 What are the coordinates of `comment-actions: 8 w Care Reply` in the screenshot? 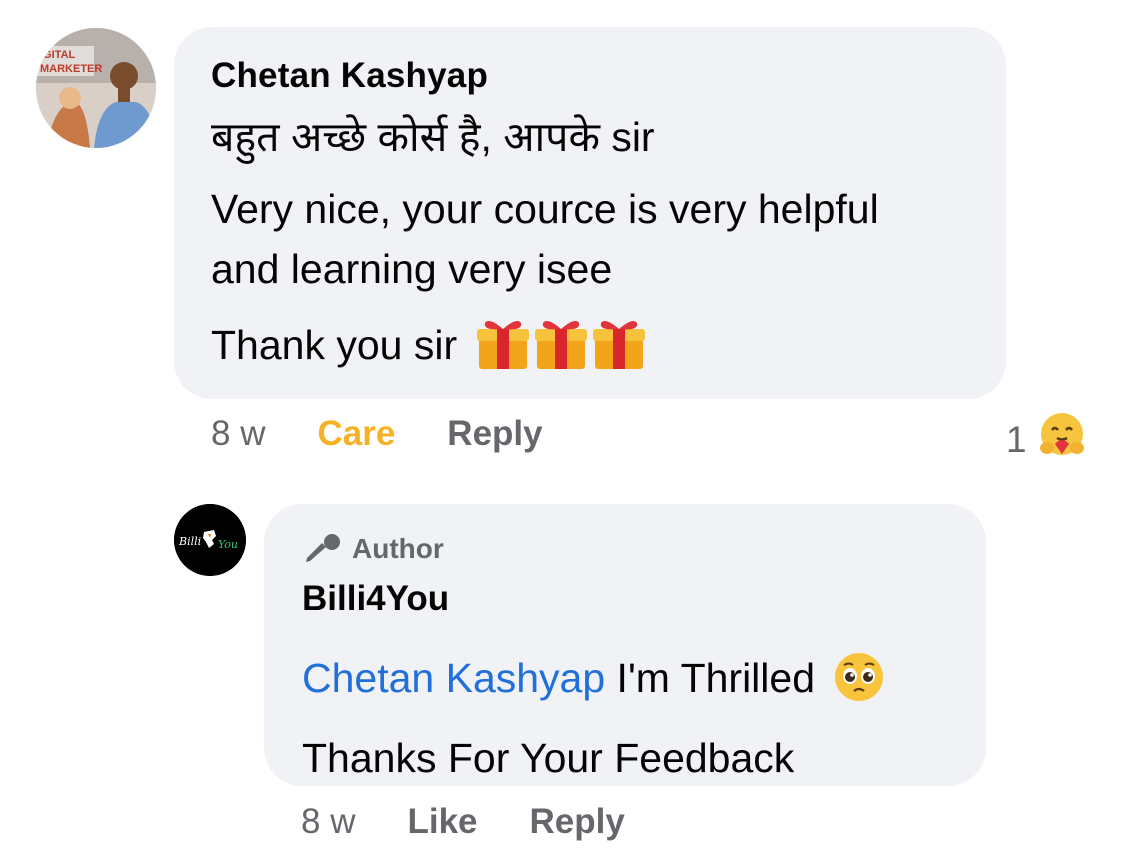 It's located at (377, 434).